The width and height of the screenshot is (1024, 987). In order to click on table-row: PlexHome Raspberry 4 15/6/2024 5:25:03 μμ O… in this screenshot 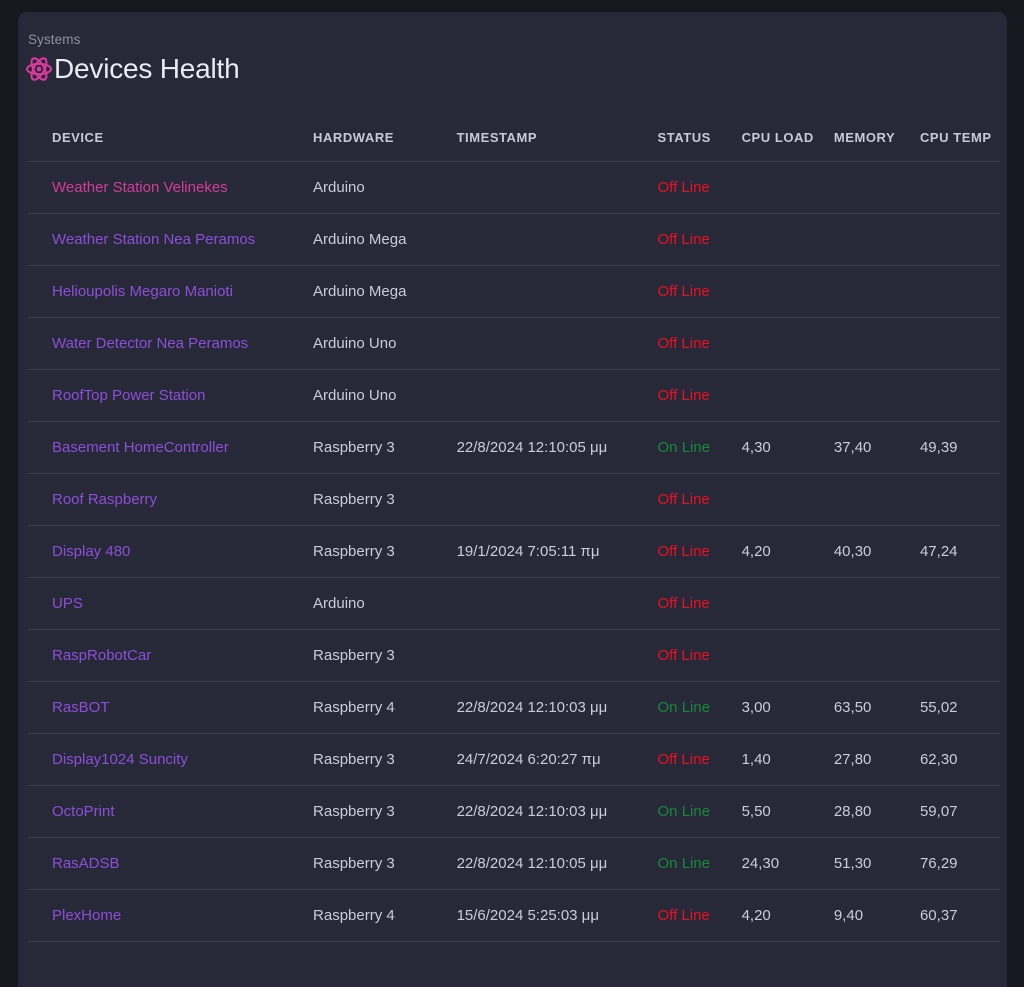, I will do `click(514, 915)`.